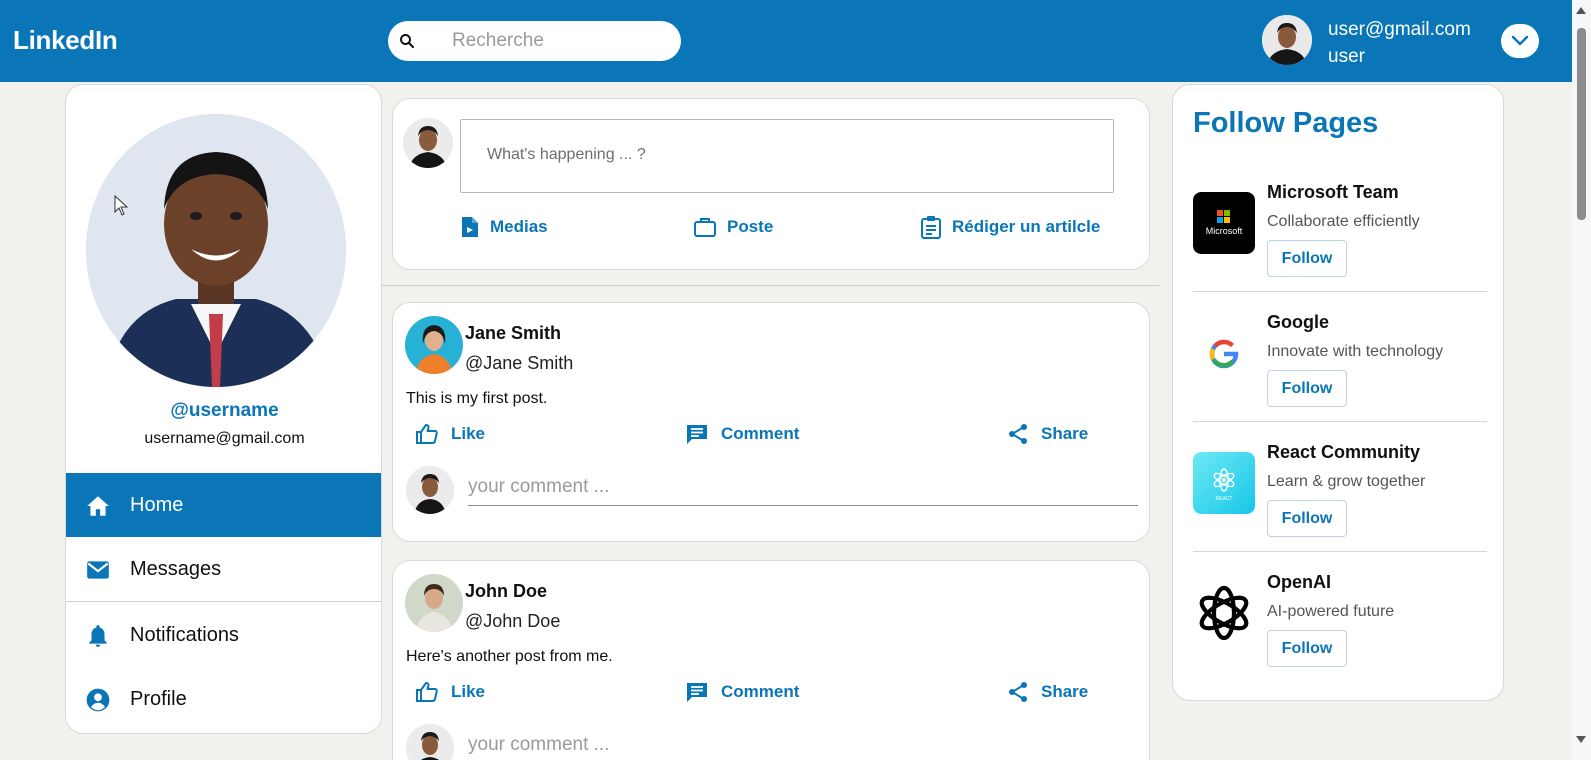 The image size is (1591, 760). What do you see at coordinates (931, 227) in the screenshot?
I see `clipboard-icon` at bounding box center [931, 227].